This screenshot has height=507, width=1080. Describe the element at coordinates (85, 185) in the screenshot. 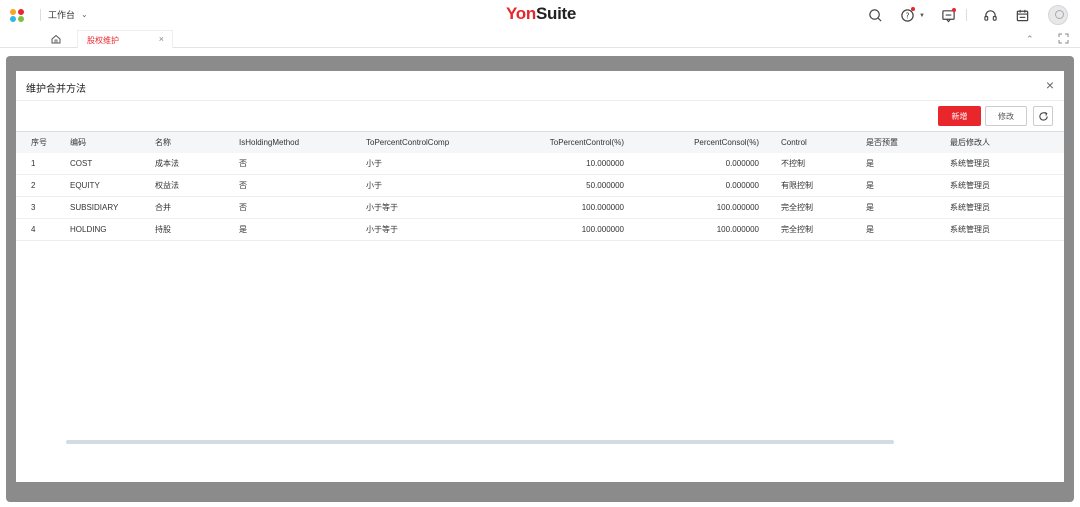

I see `cell-code: EQUITY` at that location.